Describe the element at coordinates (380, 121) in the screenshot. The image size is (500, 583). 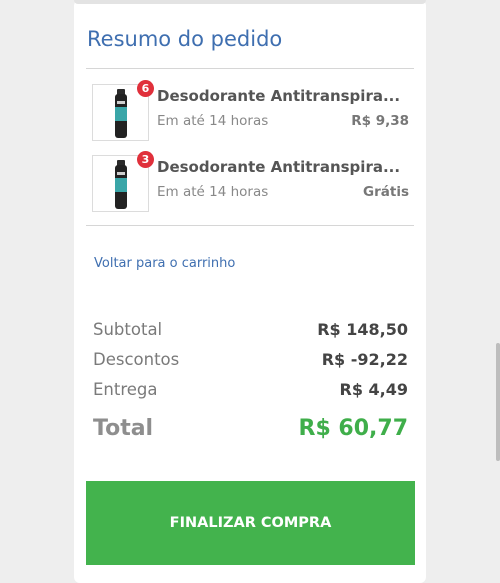
I see `item-price: R$ 9,38` at that location.